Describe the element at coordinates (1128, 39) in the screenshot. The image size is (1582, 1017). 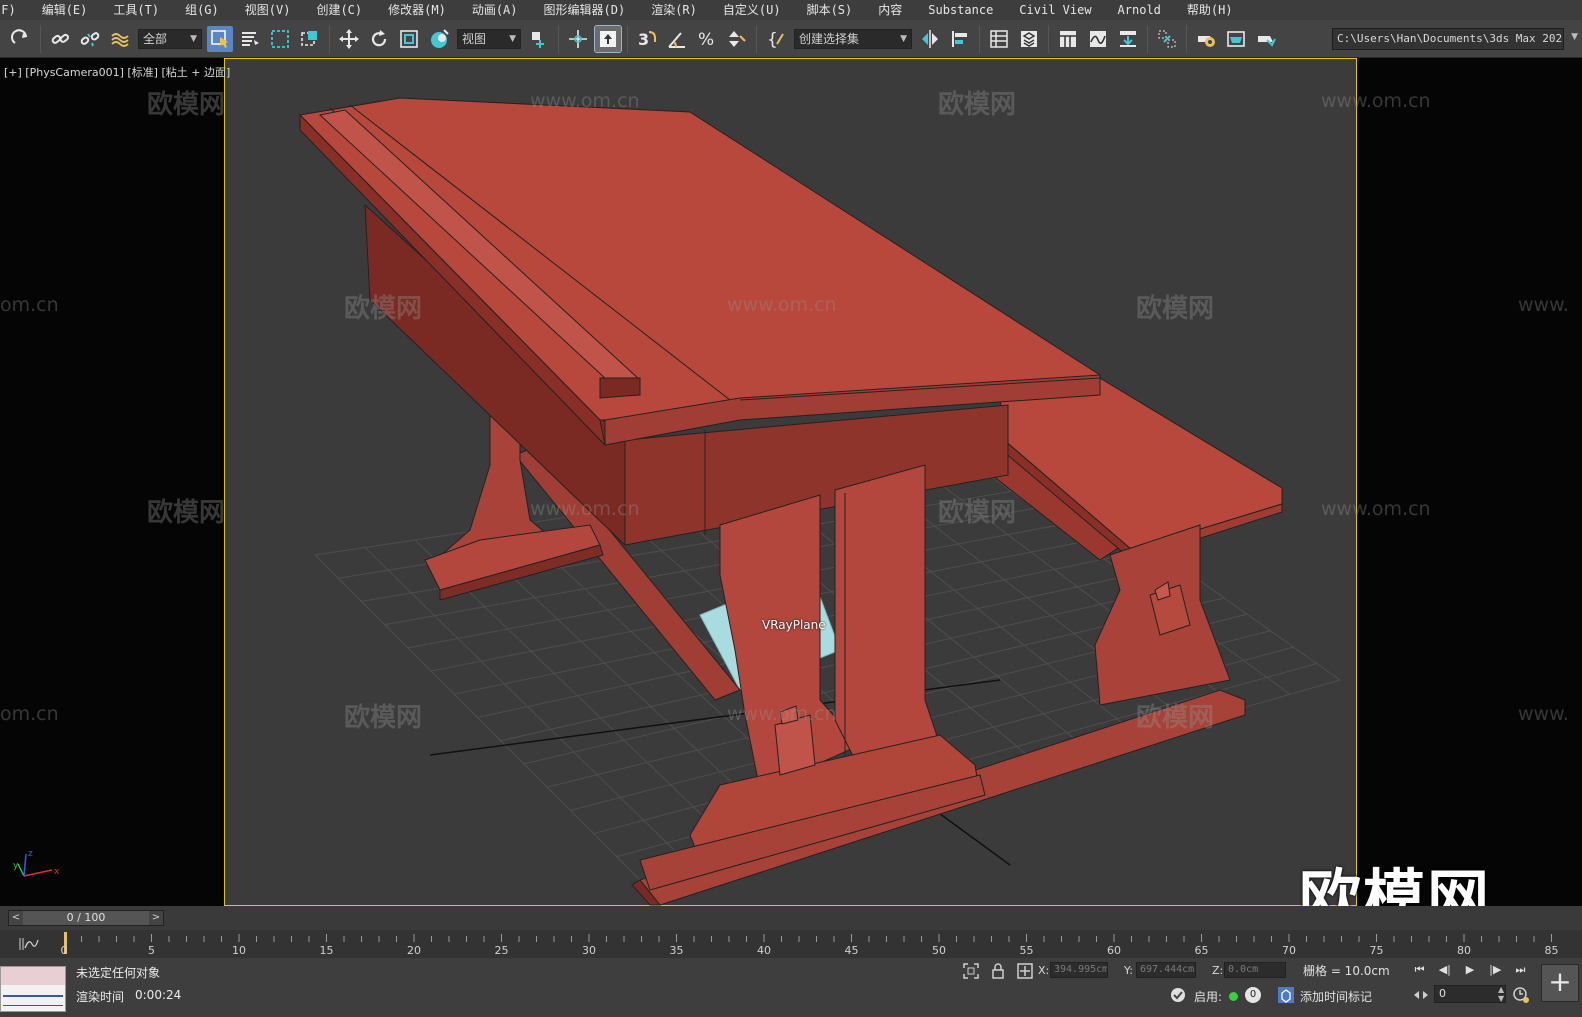
I see `schematic-view-icon` at that location.